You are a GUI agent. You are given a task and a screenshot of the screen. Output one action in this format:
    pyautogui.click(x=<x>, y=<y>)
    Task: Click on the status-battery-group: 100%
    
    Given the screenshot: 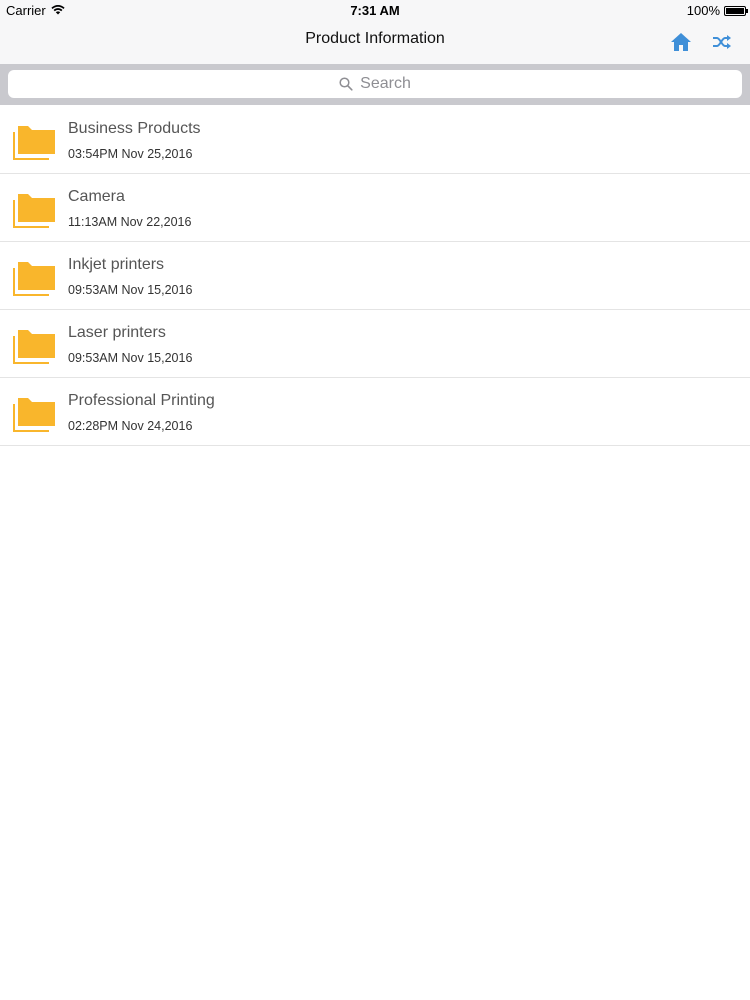 What is the action you would take?
    pyautogui.click(x=717, y=10)
    